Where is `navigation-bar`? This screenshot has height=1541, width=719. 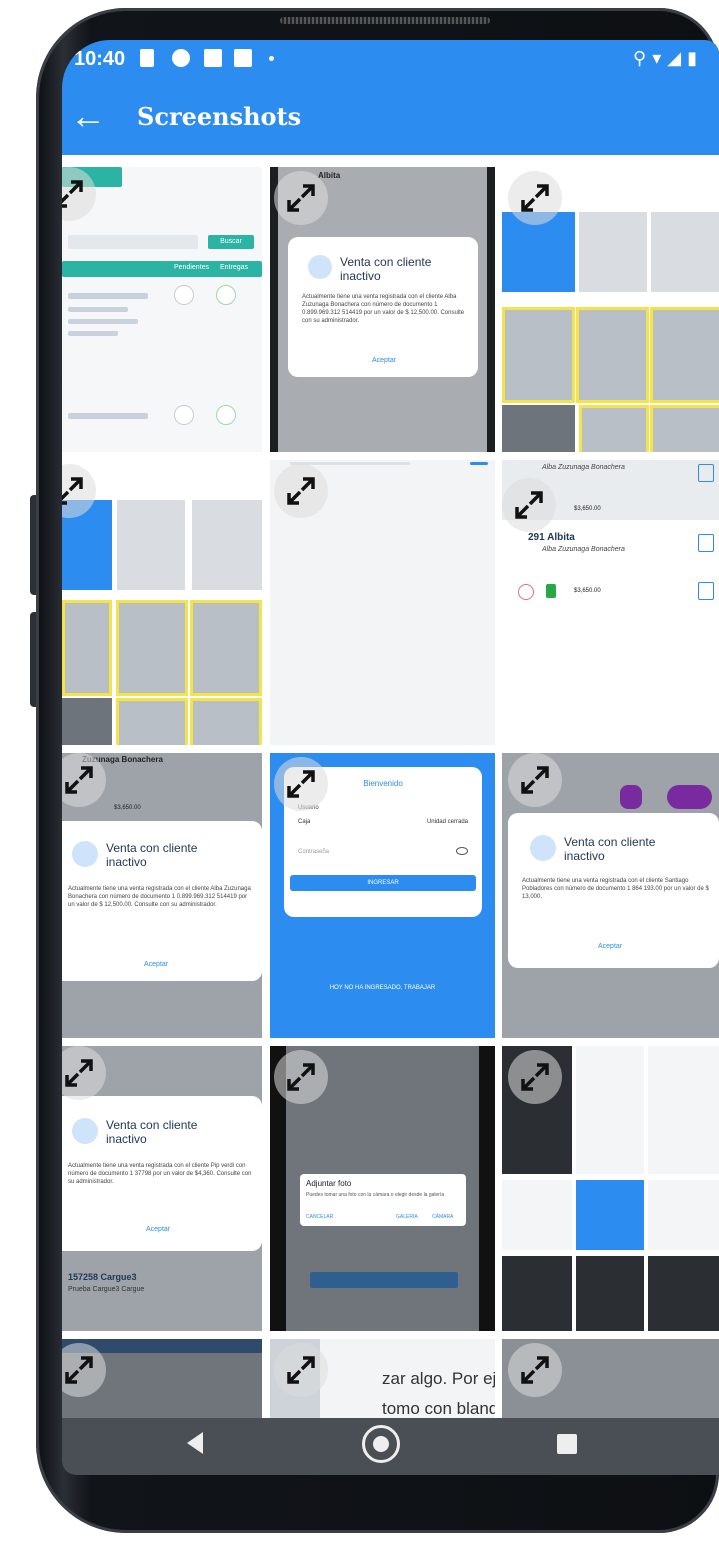 navigation-bar is located at coordinates (390, 1446).